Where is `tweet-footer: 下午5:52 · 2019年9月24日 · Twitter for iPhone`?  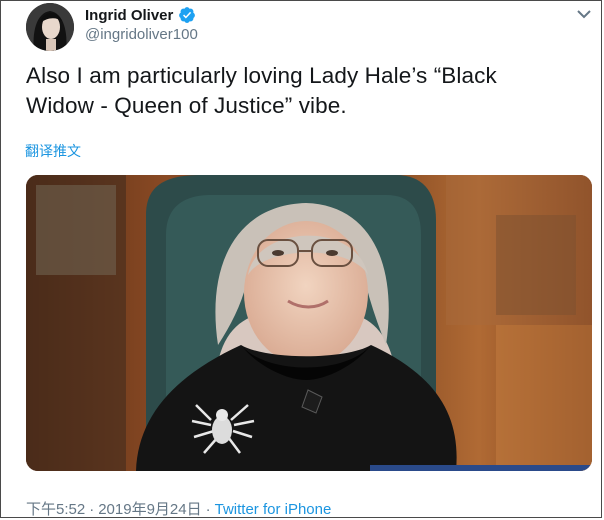
tweet-footer: 下午5:52 · 2019年9月24日 · Twitter for iPhone is located at coordinates (178, 508).